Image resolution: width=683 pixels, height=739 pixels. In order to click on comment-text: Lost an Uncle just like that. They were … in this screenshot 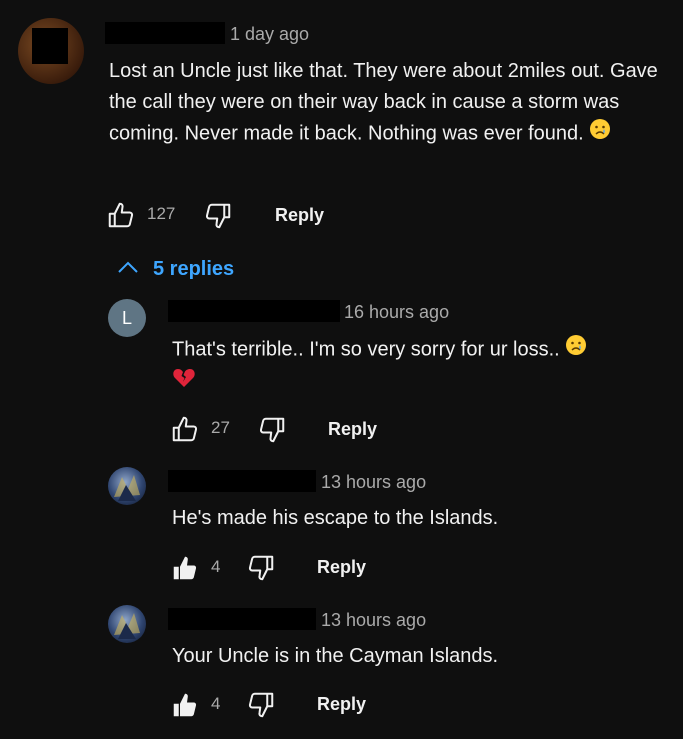, I will do `click(389, 103)`.